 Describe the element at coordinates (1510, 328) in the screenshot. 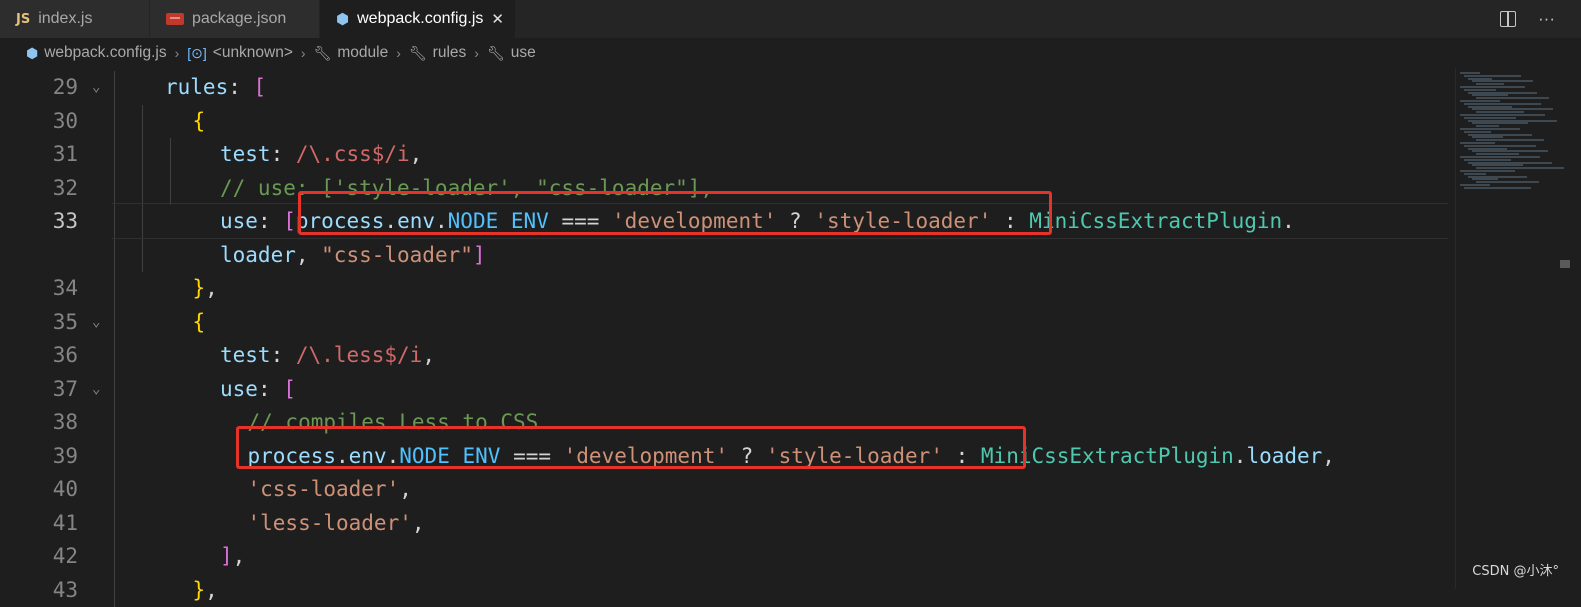

I see `minimap` at that location.